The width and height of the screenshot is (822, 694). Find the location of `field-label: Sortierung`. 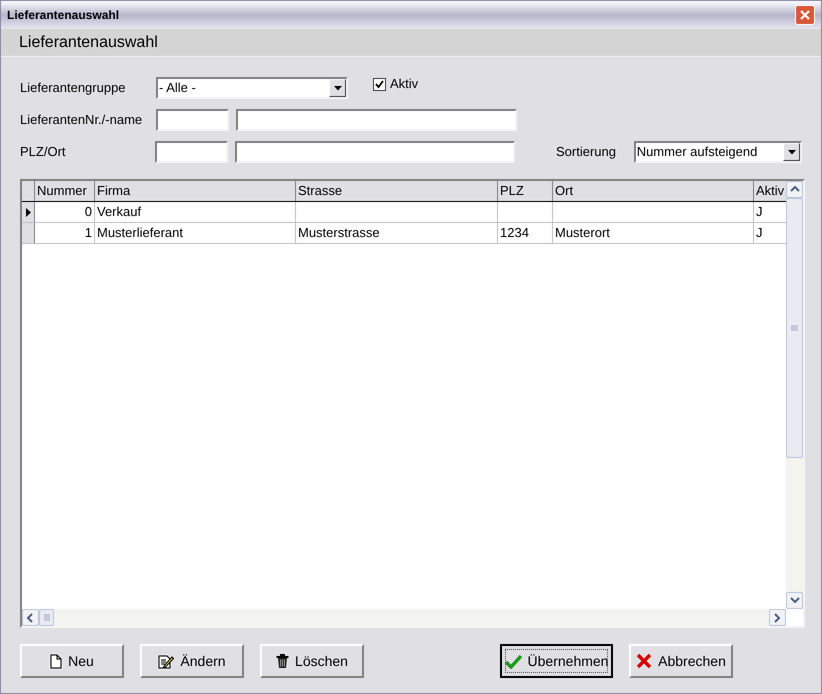

field-label: Sortierung is located at coordinates (586, 152).